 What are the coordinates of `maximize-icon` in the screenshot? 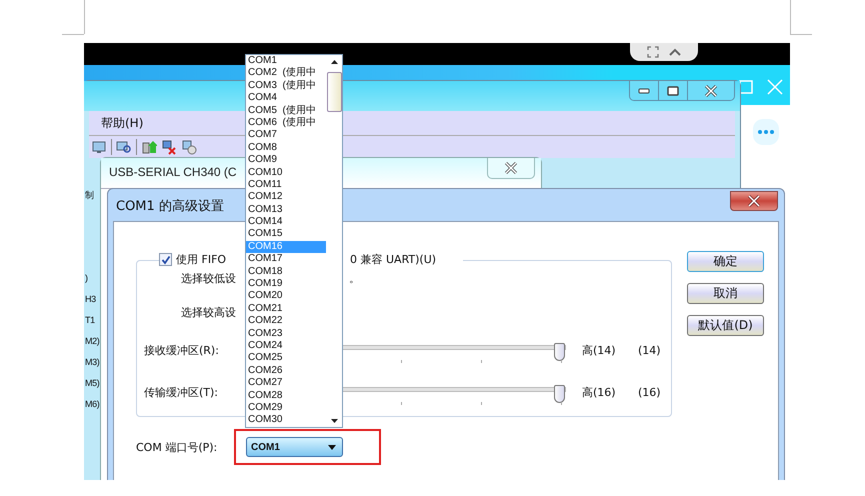 It's located at (673, 91).